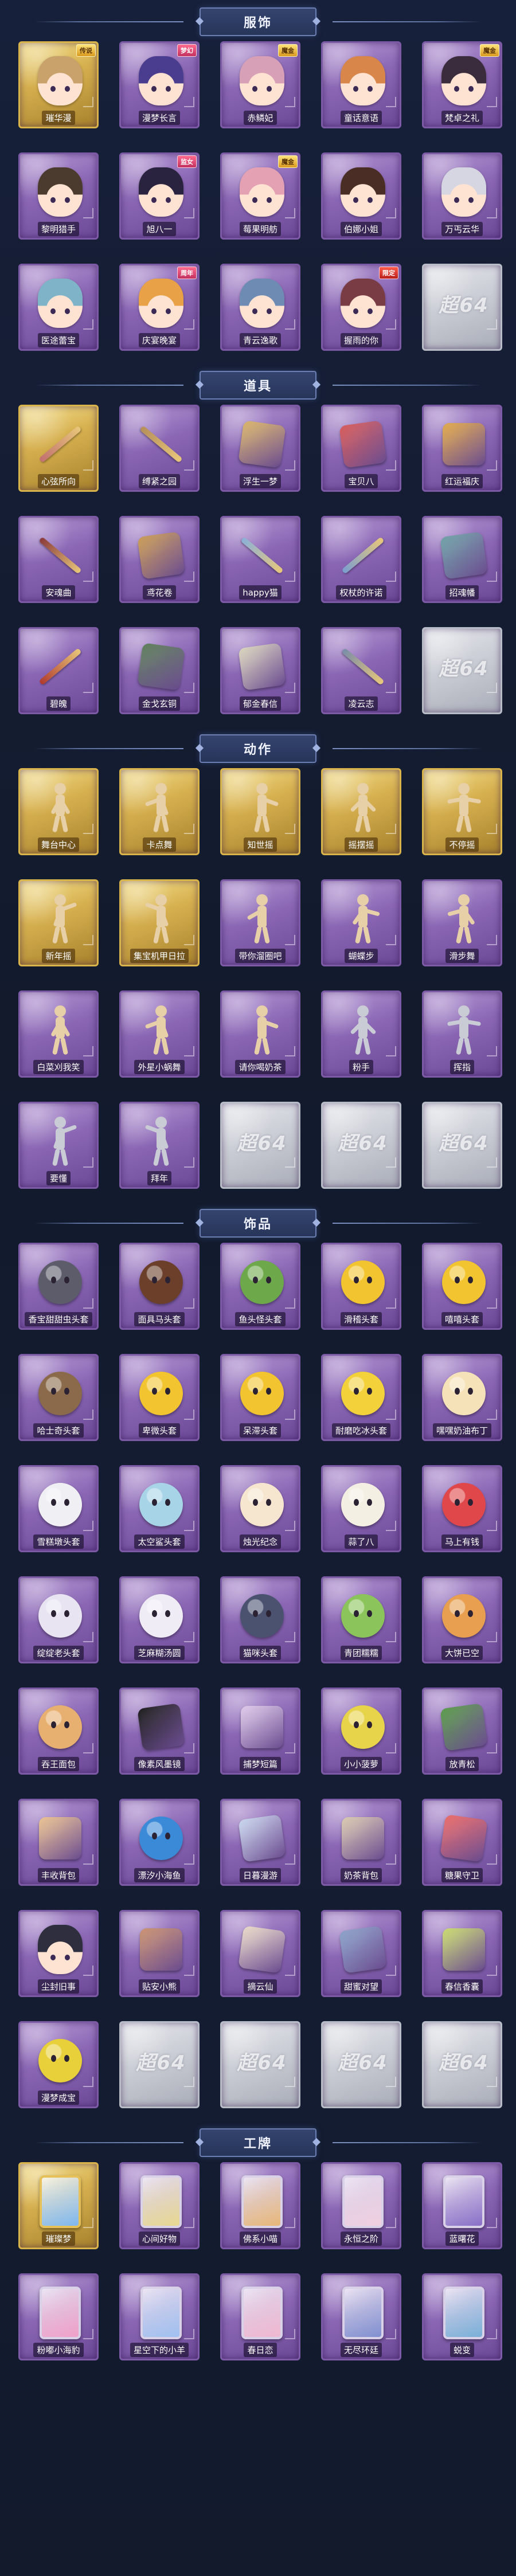 This screenshot has width=516, height=2576. I want to click on item-card: 卡点舞, so click(160, 811).